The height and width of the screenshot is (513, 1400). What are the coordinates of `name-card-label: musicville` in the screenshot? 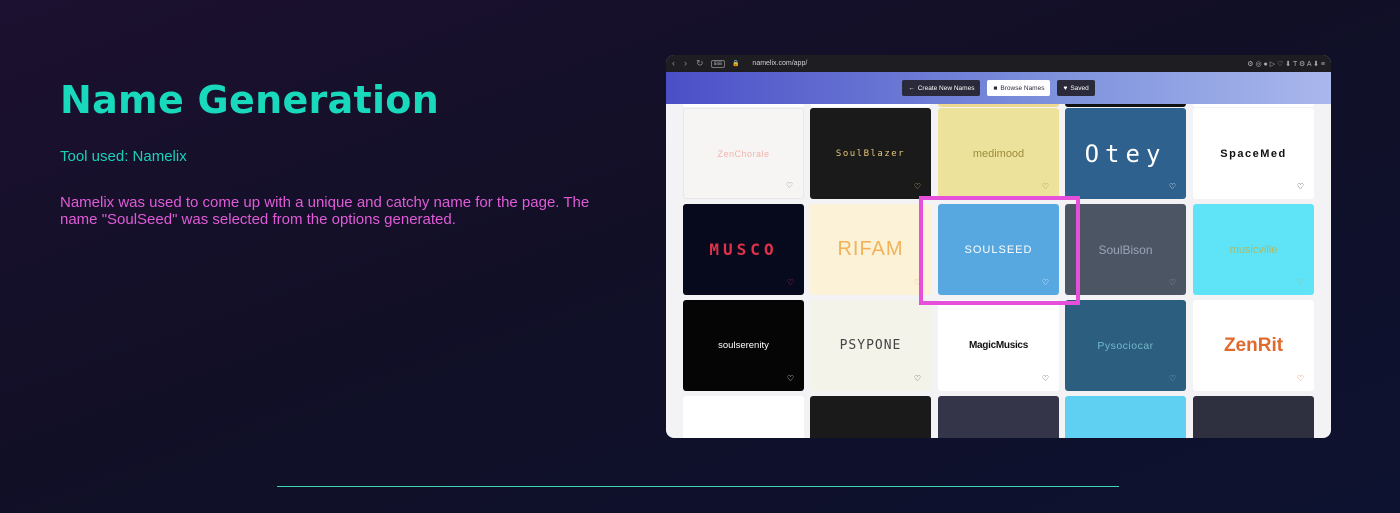 It's located at (1253, 249).